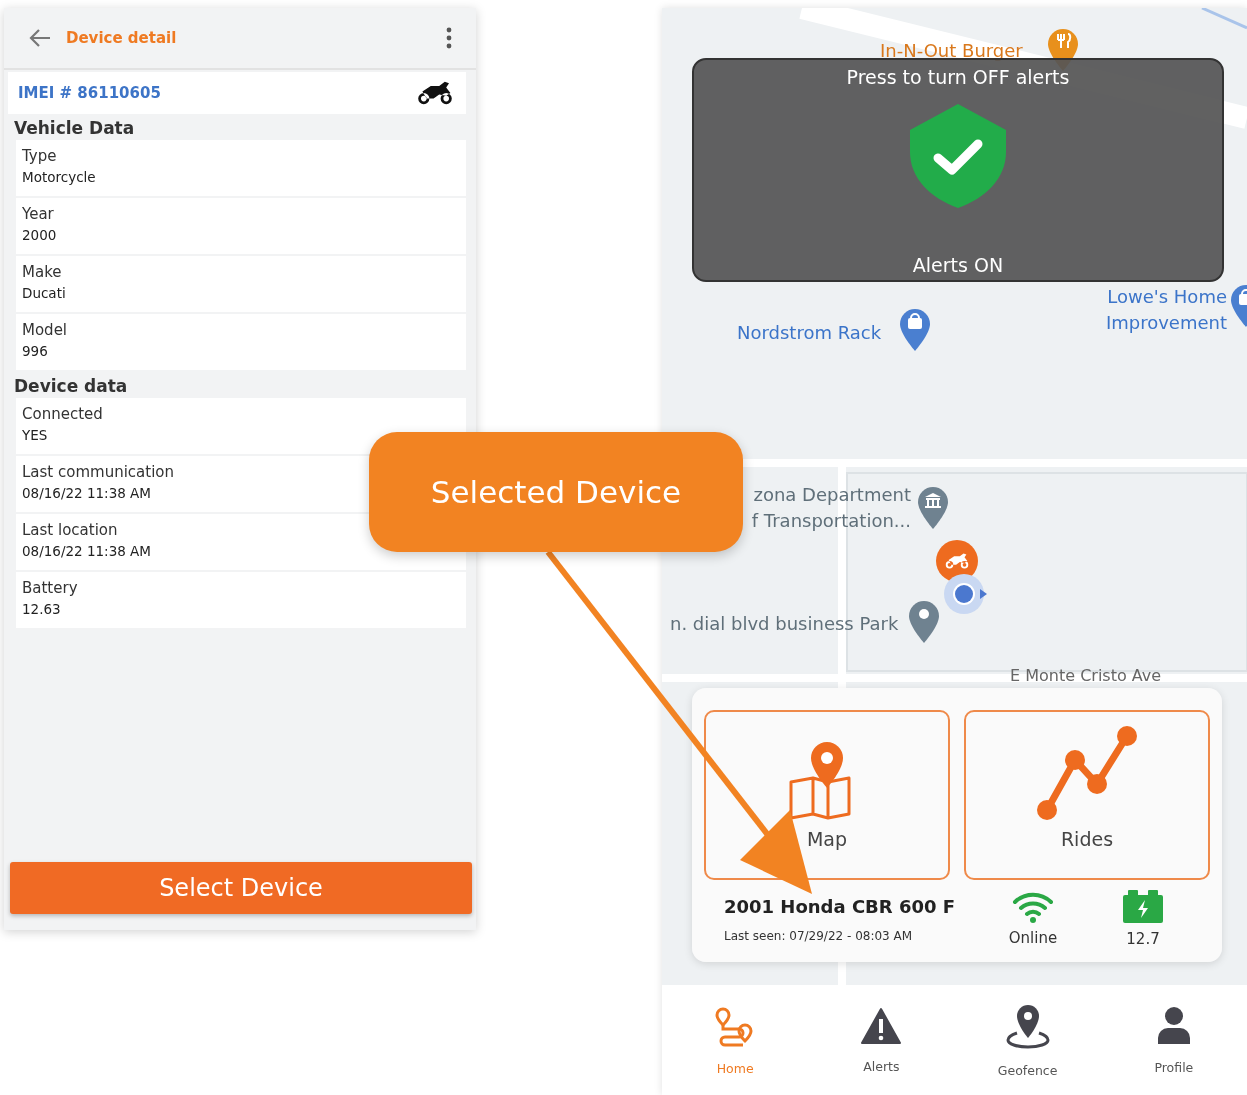 The width and height of the screenshot is (1247, 1095). I want to click on alerts-toggle-overlay: Press to turn OFF alerts Alerts ON, so click(958, 170).